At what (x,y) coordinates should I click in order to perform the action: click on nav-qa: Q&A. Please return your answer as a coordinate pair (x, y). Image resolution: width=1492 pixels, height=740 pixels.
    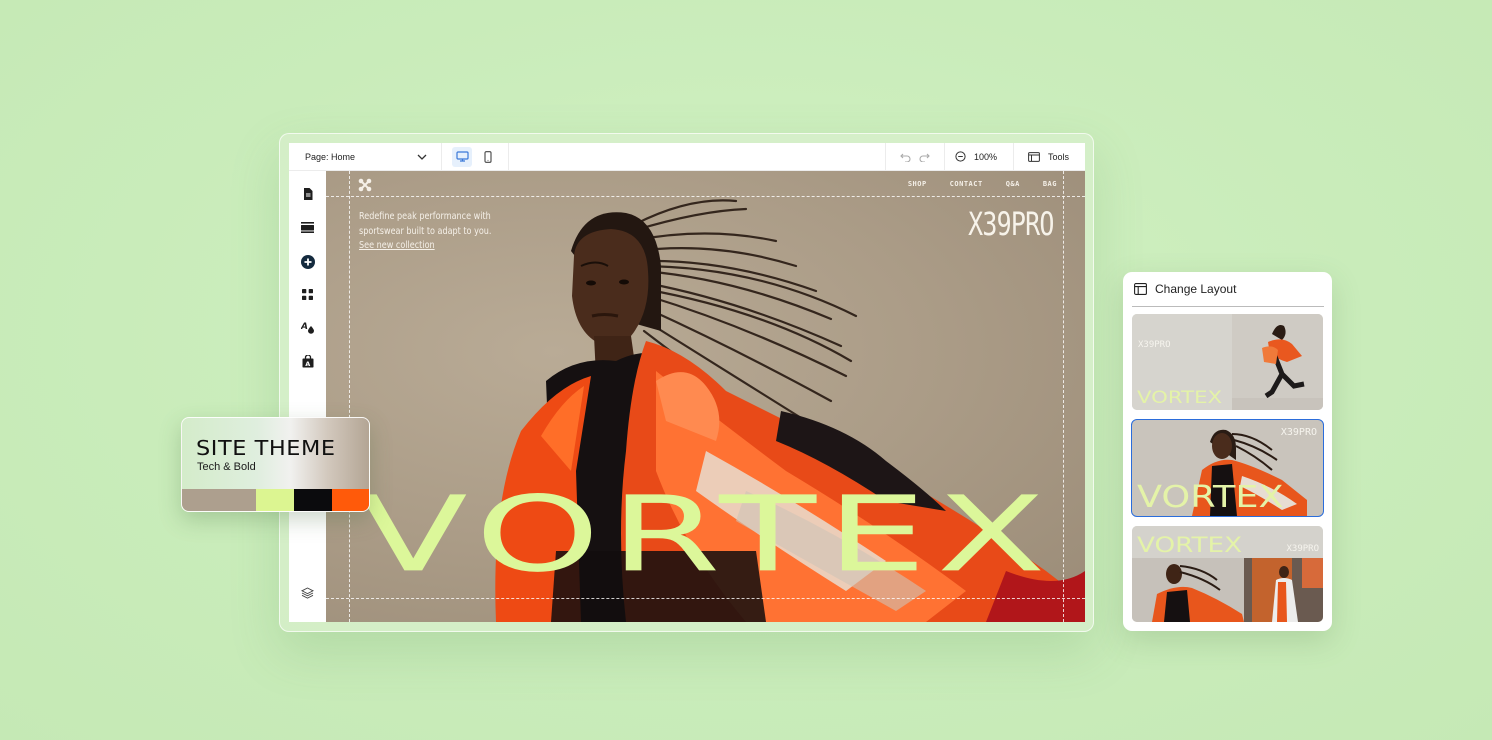
    Looking at the image, I should click on (1013, 184).